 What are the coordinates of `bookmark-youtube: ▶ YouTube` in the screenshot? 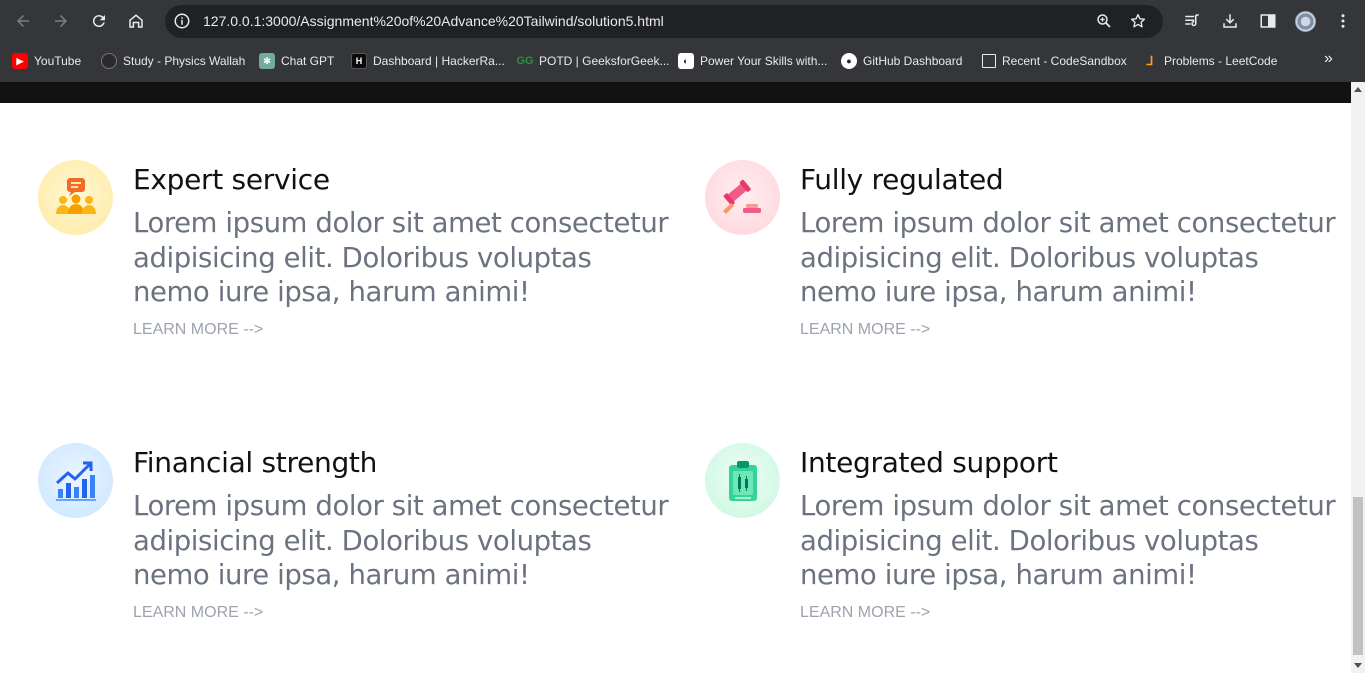 It's located at (46, 61).